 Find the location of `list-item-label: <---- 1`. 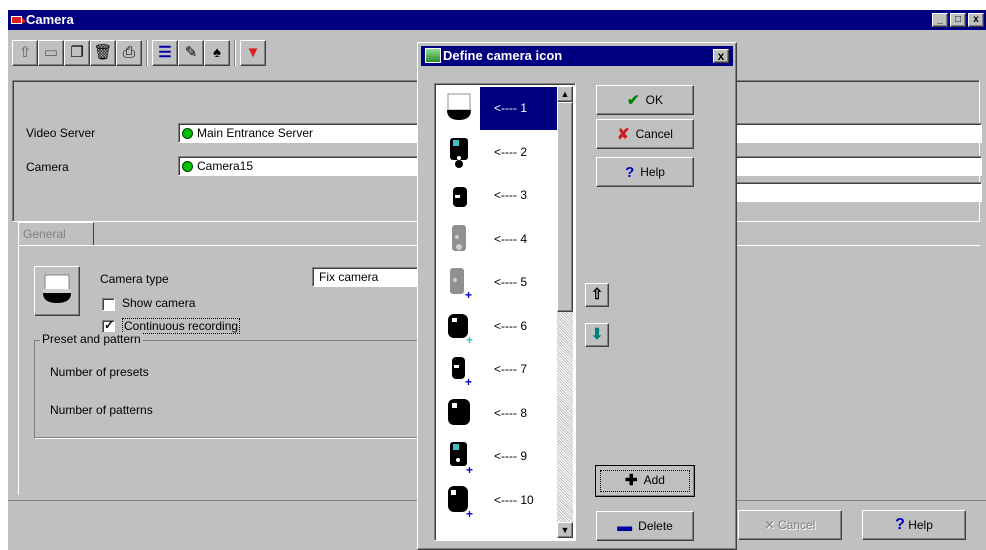

list-item-label: <---- 1 is located at coordinates (518, 108).